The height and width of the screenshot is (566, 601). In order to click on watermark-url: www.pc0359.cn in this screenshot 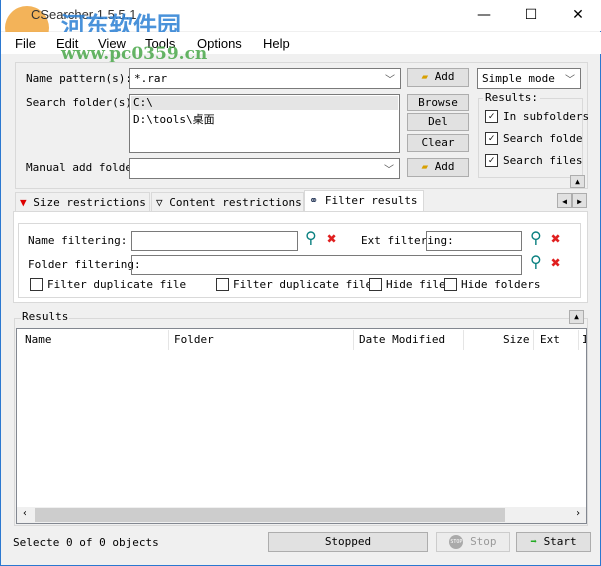, I will do `click(134, 54)`.